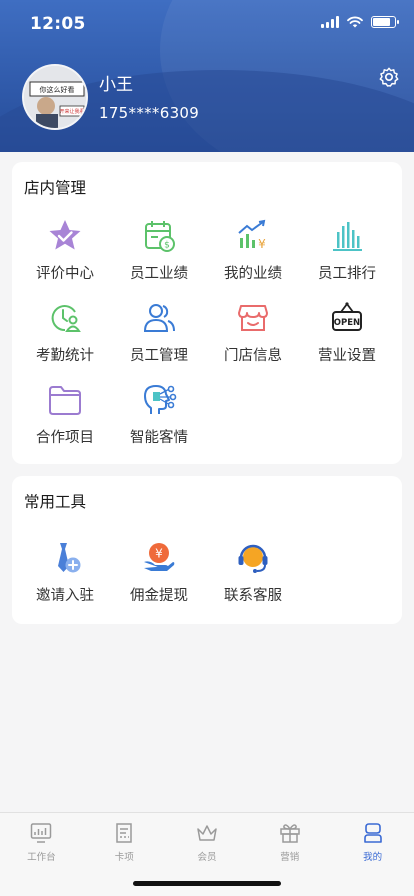  What do you see at coordinates (41, 857) in the screenshot?
I see `tab-label: 工作台` at bounding box center [41, 857].